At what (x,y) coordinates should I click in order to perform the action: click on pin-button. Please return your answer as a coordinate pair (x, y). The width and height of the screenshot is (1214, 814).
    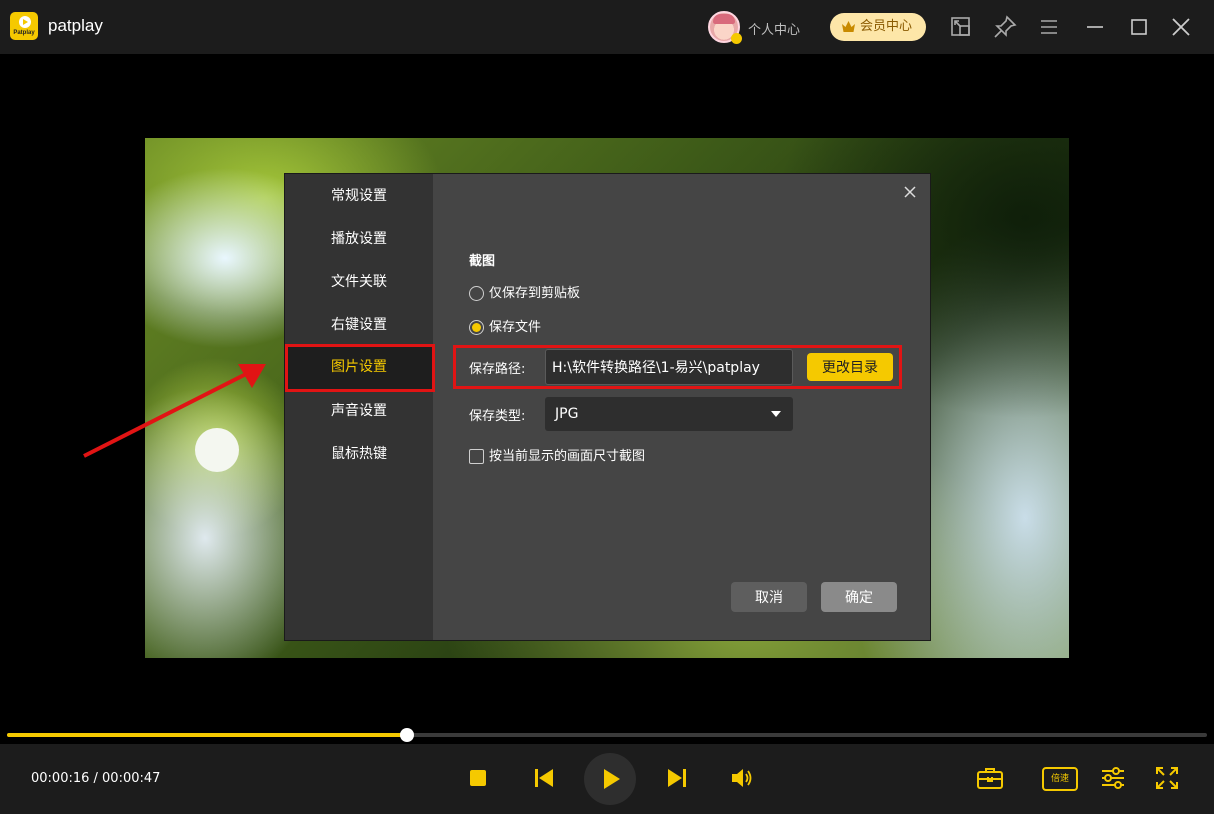
    Looking at the image, I should click on (1005, 27).